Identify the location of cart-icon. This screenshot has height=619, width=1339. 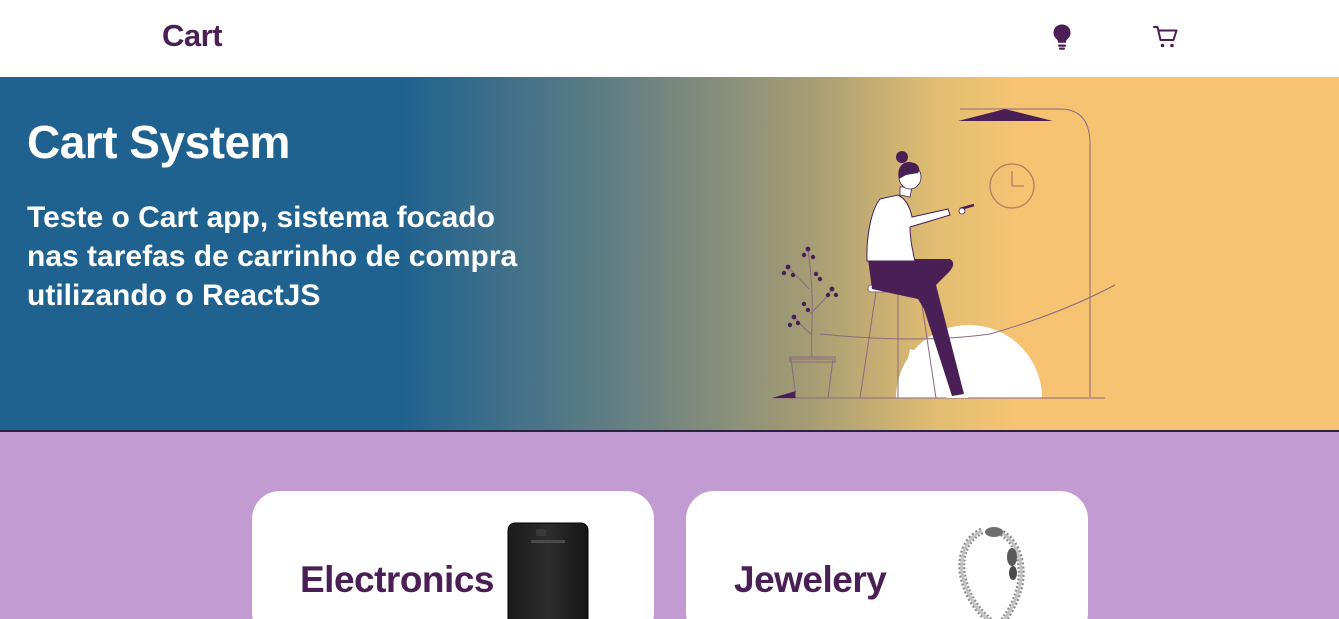
(1166, 37).